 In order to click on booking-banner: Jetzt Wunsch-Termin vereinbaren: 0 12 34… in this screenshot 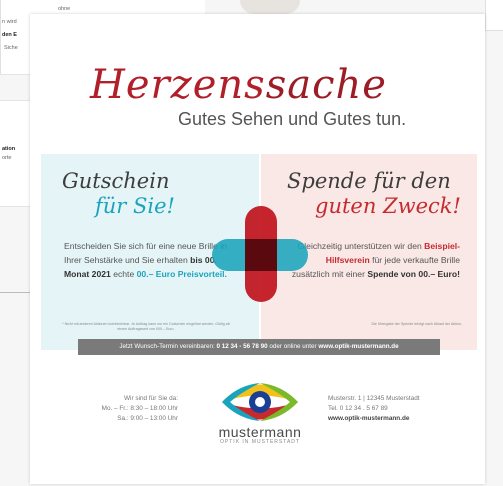, I will do `click(259, 347)`.